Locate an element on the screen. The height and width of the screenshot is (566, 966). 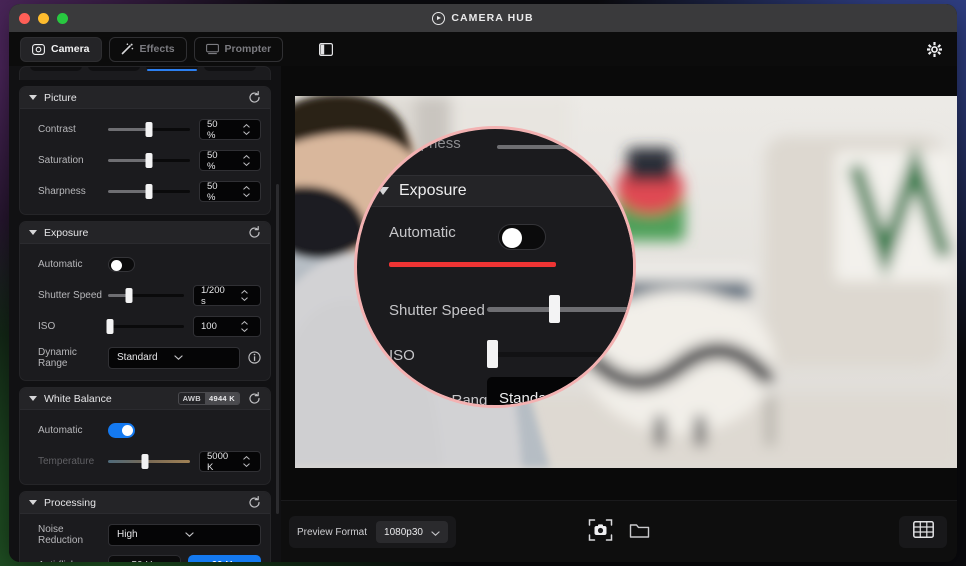
row-sharpness: Sharpness 50 % is located at coordinates (145, 191).